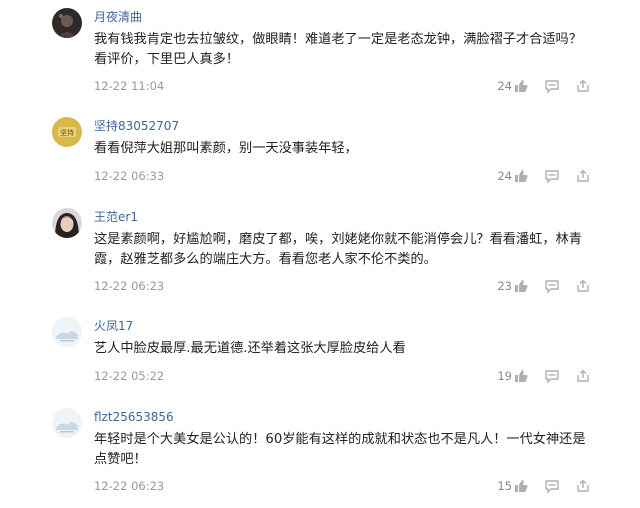 The width and height of the screenshot is (640, 508). What do you see at coordinates (544, 376) in the screenshot?
I see `comment-actions: 19` at bounding box center [544, 376].